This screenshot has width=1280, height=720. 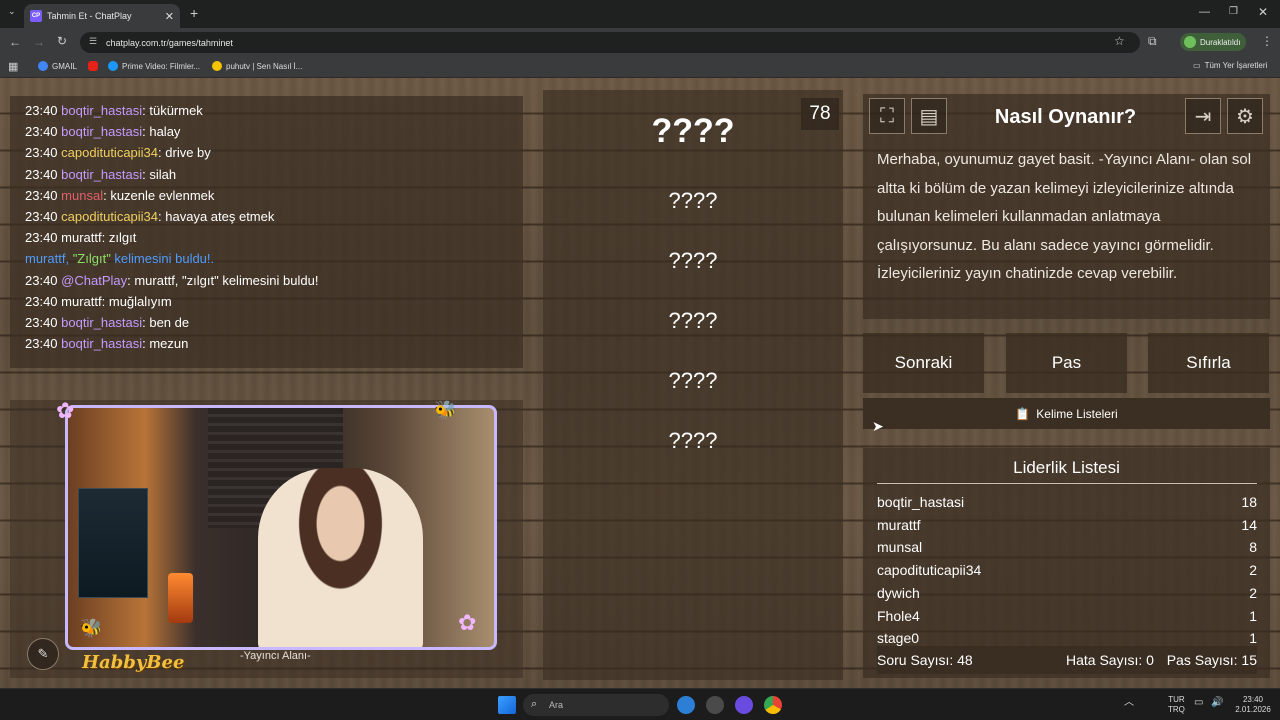 What do you see at coordinates (91, 628) in the screenshot?
I see `bee-decoration-icon: 🐝` at bounding box center [91, 628].